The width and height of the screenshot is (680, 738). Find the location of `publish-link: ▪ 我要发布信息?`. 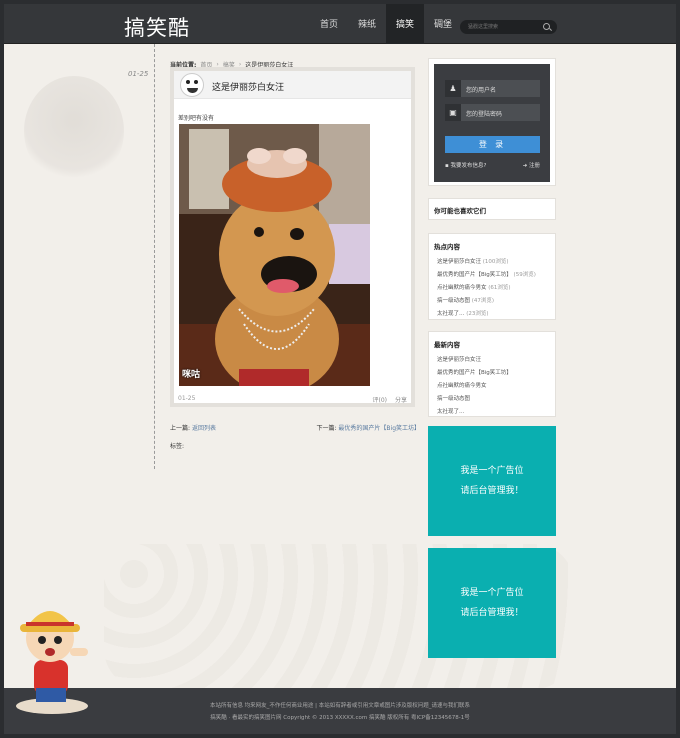

publish-link: ▪ 我要发布信息? is located at coordinates (465, 165).